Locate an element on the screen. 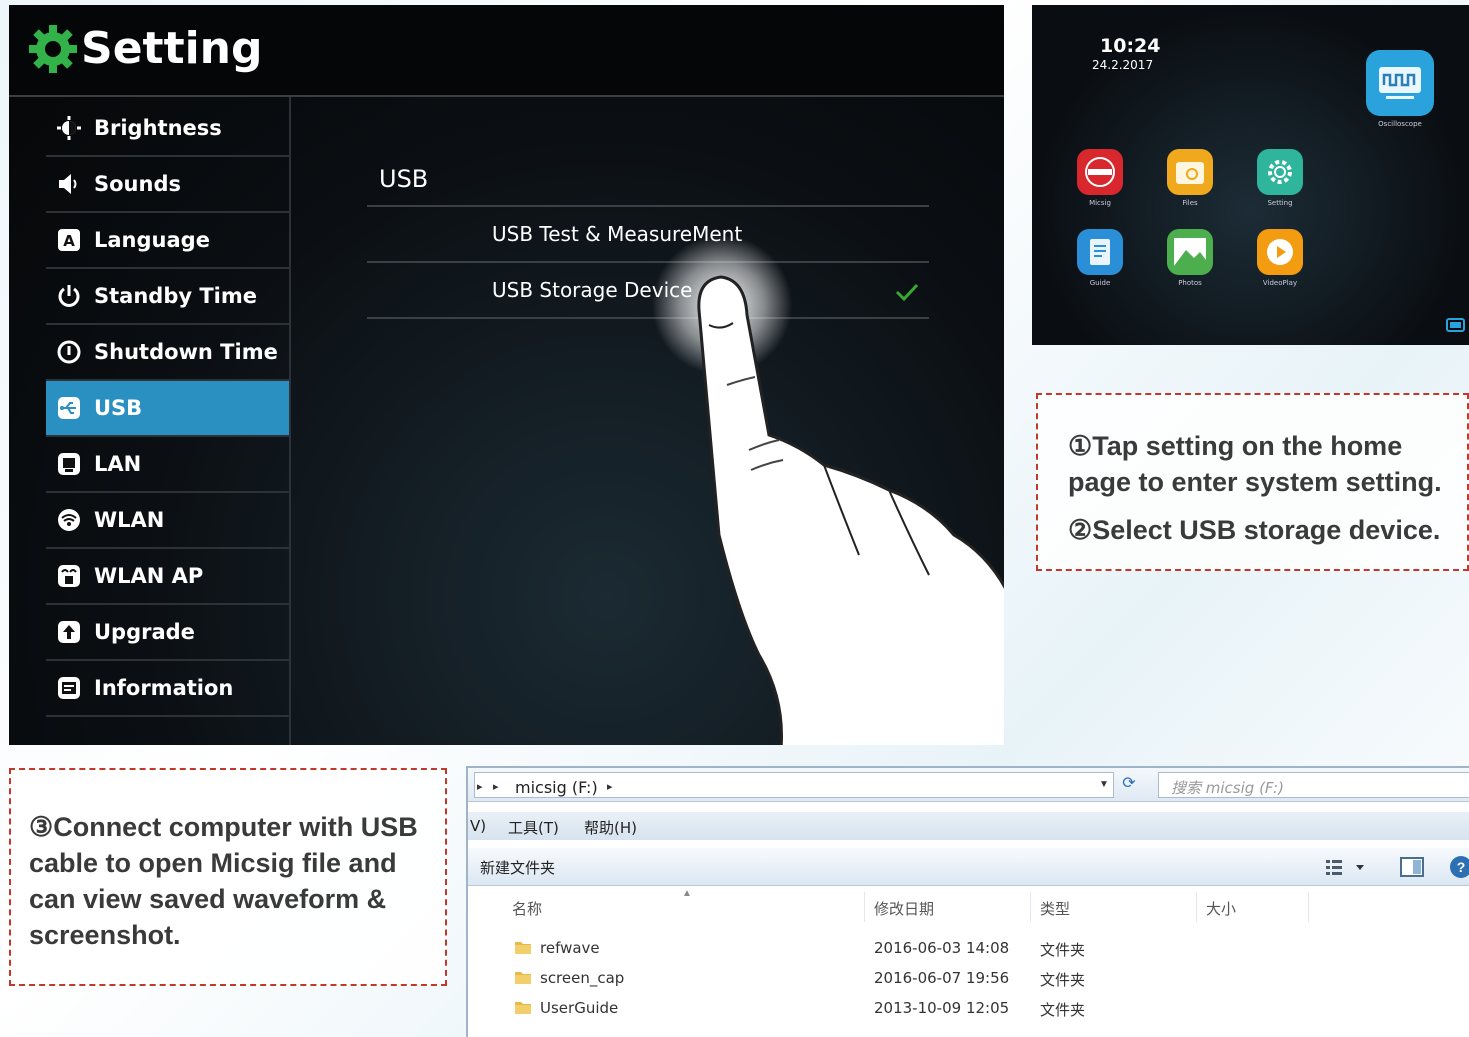 This screenshot has height=1037, width=1469. sort-arrow-icon: ▲ is located at coordinates (687, 893).